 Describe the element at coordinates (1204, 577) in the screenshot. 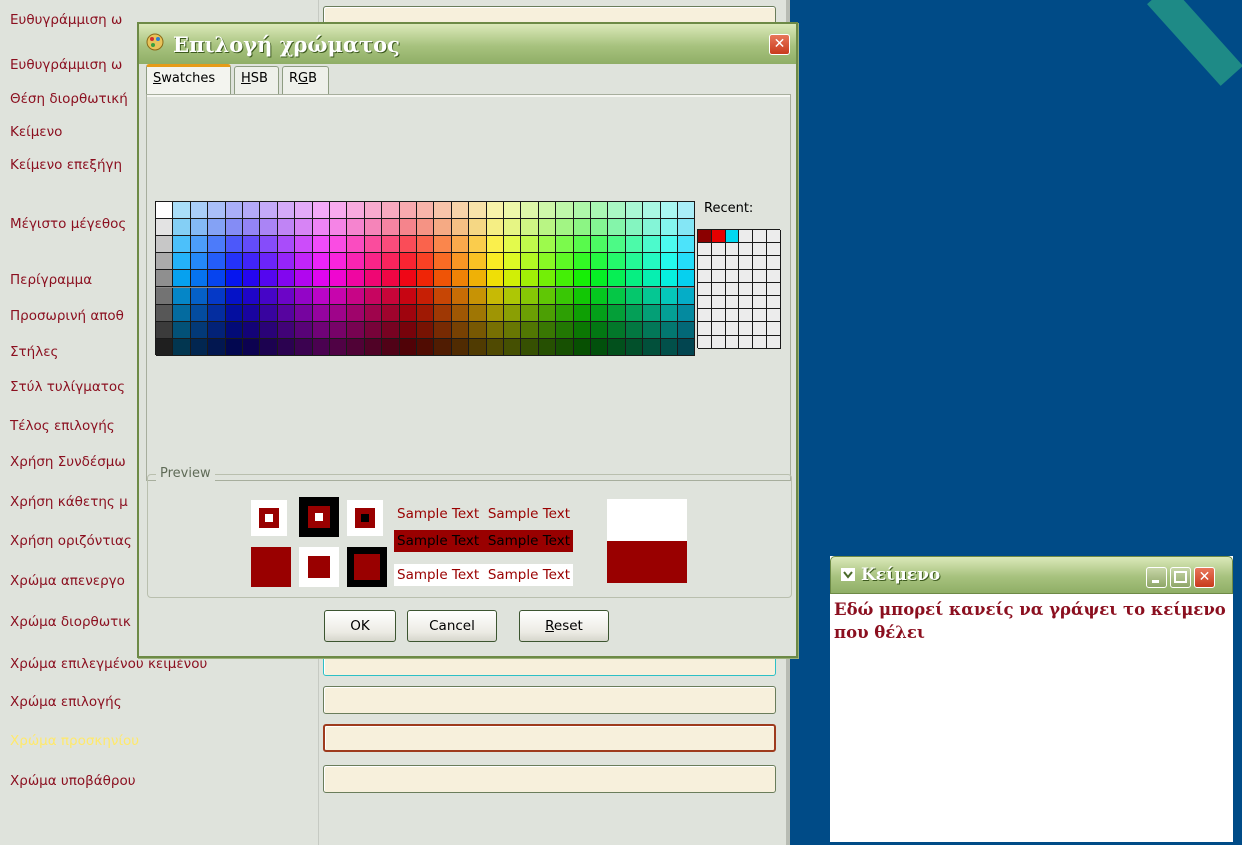

I see `text-window-close-button: ✕` at that location.